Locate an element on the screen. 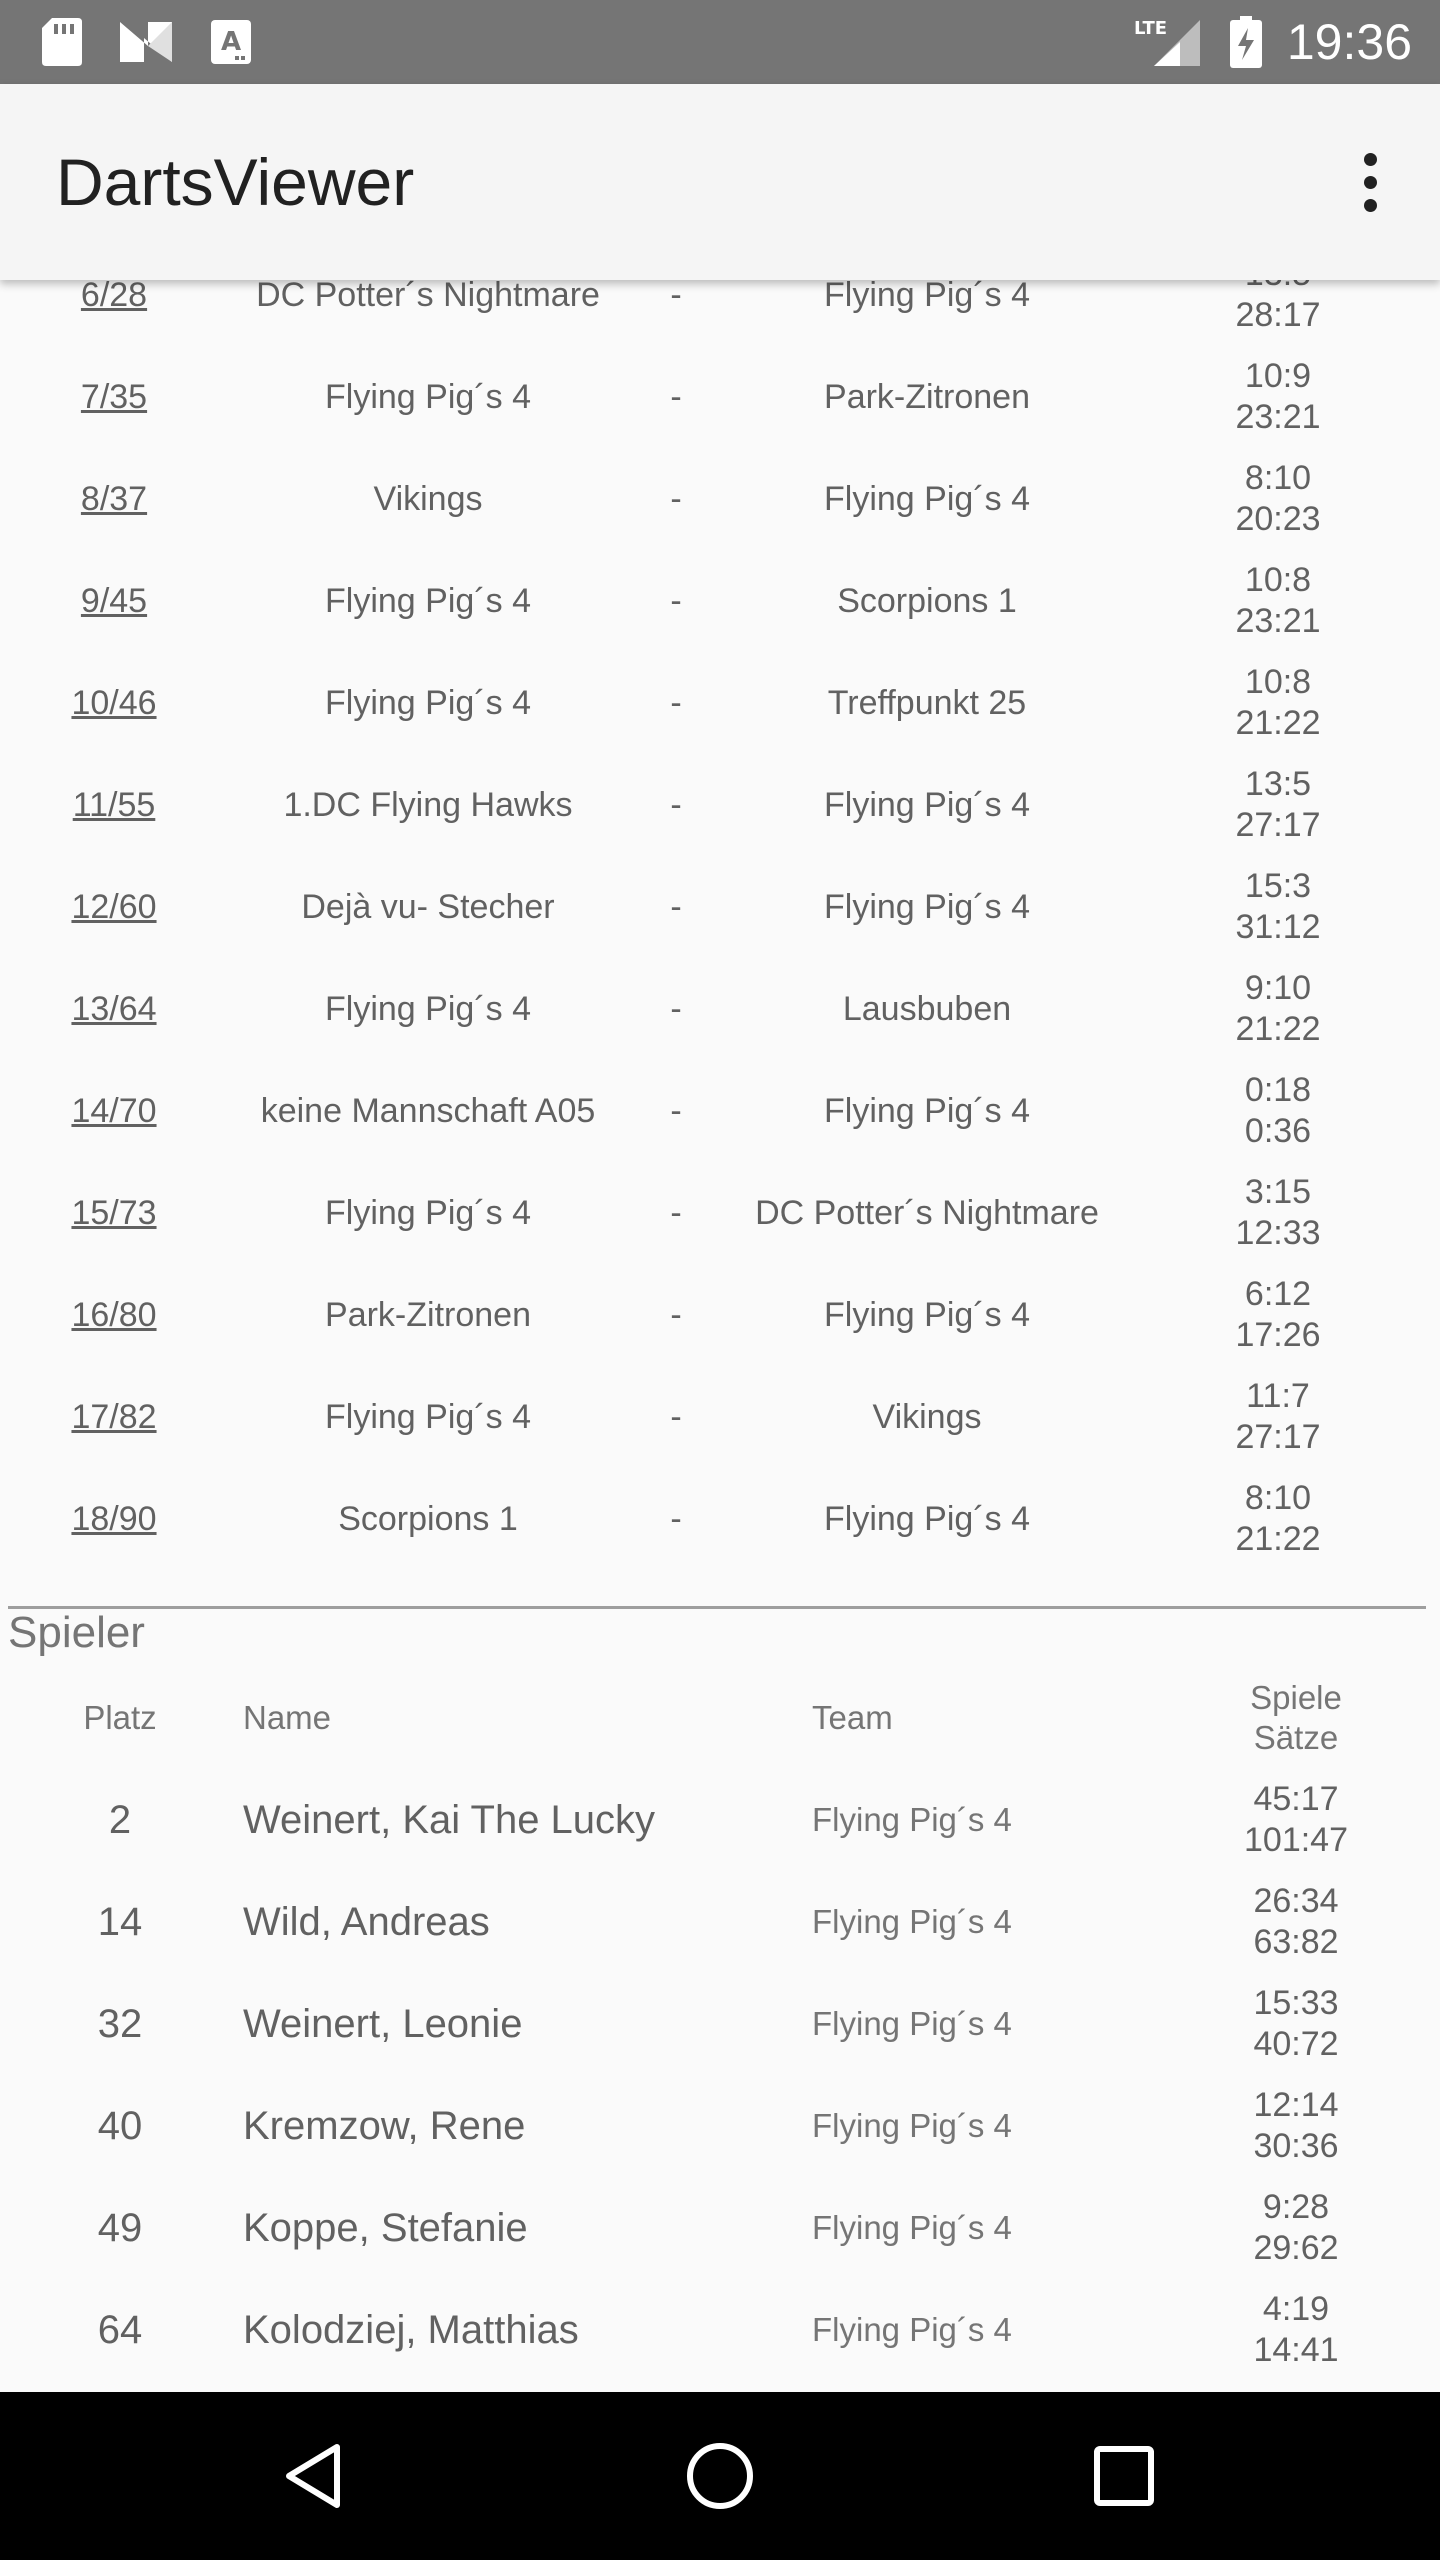 The width and height of the screenshot is (1440, 2560). match-number-link: 13/64 is located at coordinates (114, 1009).